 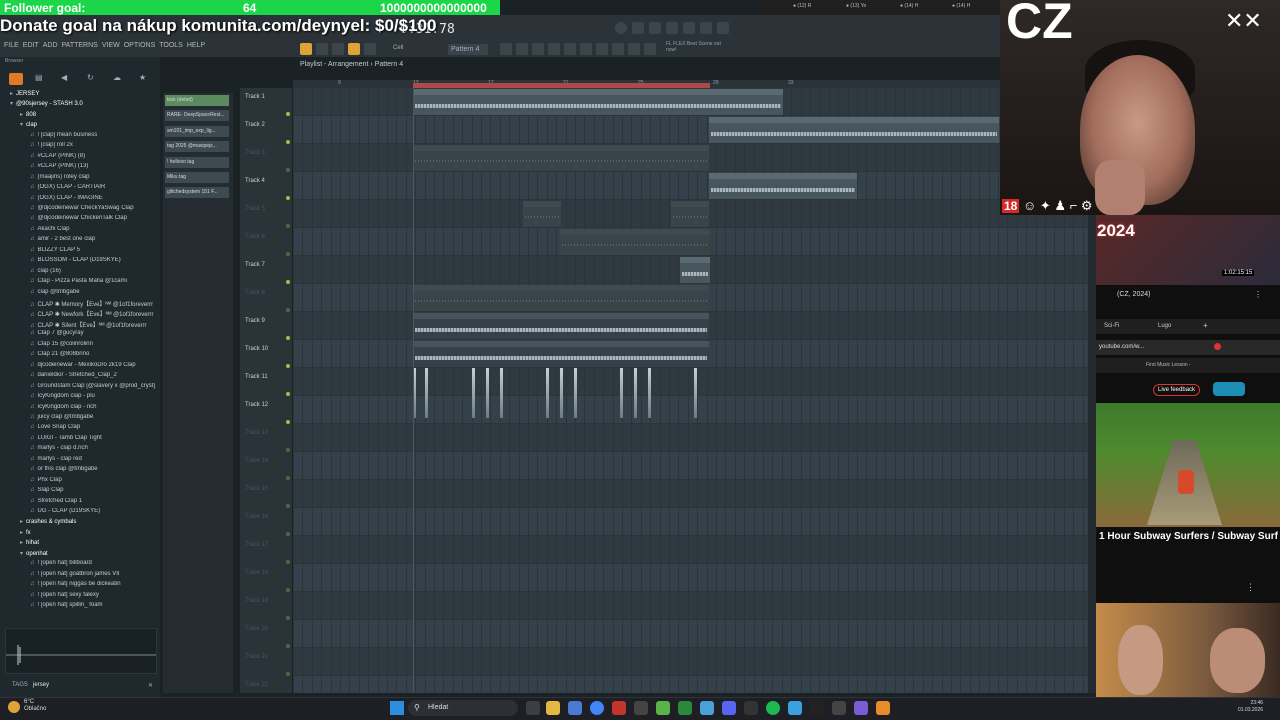 I want to click on bookmark-item: First Music Lesson -, so click(x=1168, y=365).